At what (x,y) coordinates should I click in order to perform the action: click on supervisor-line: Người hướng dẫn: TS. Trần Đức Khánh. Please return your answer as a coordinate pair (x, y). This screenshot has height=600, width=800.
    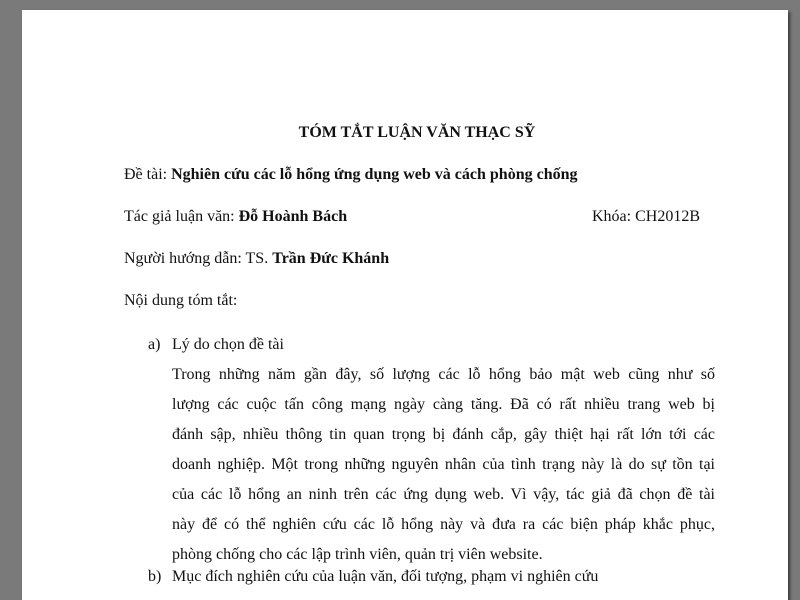
    Looking at the image, I should click on (256, 259).